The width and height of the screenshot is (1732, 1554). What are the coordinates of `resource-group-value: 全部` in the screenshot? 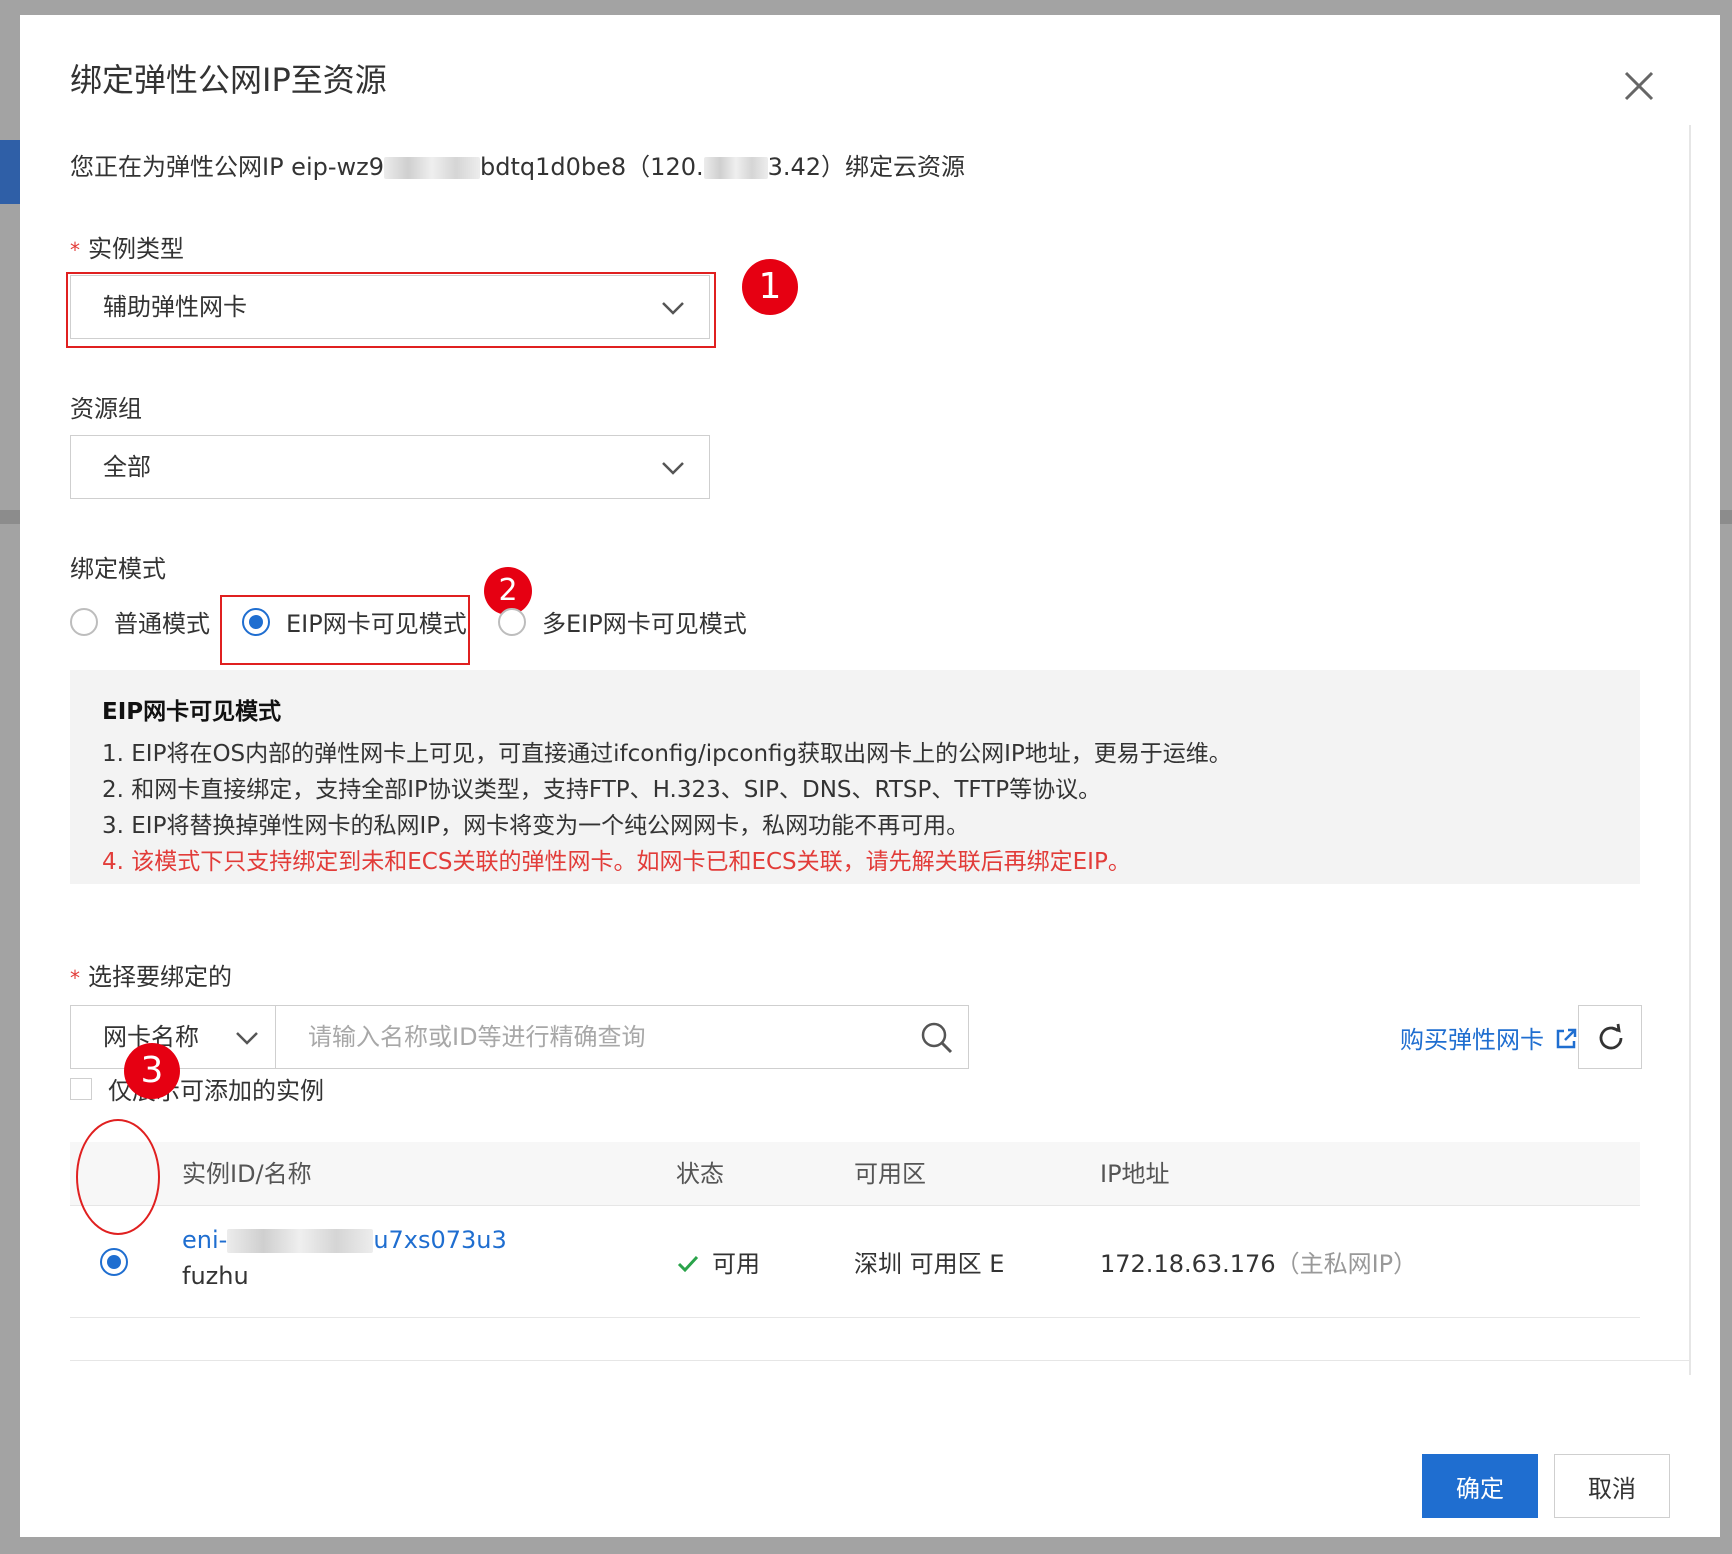 It's located at (127, 467).